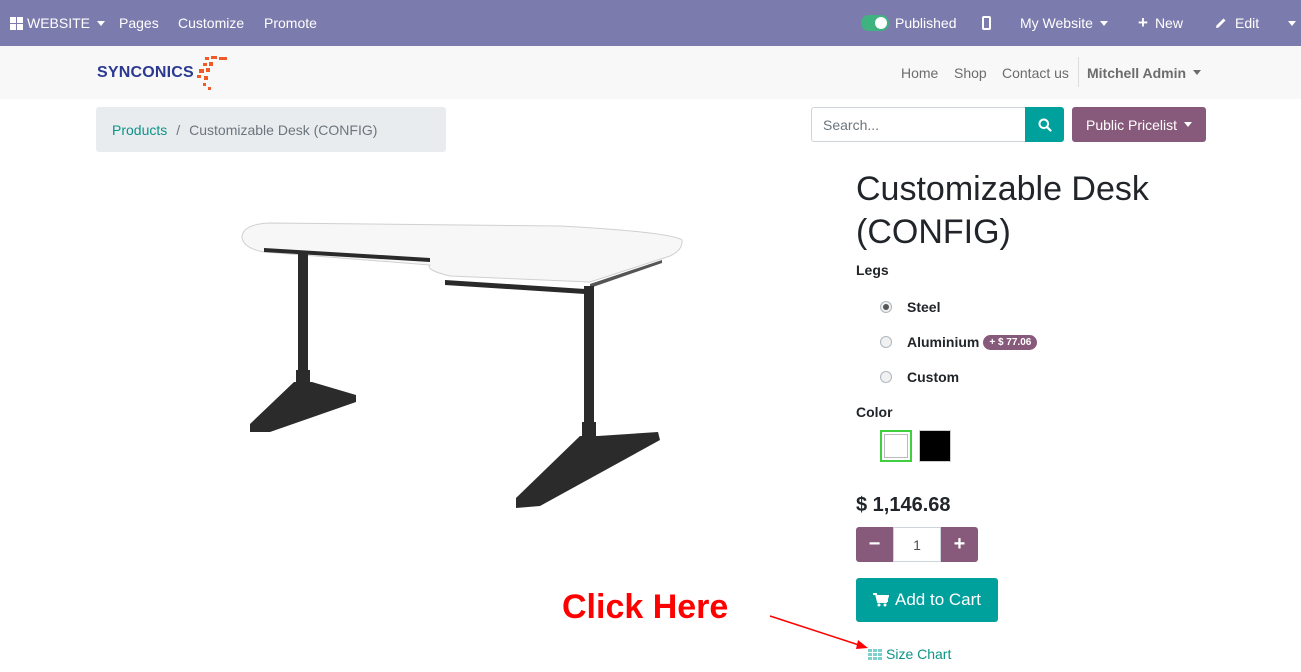 This screenshot has height=672, width=1301. I want to click on search-input, so click(918, 124).